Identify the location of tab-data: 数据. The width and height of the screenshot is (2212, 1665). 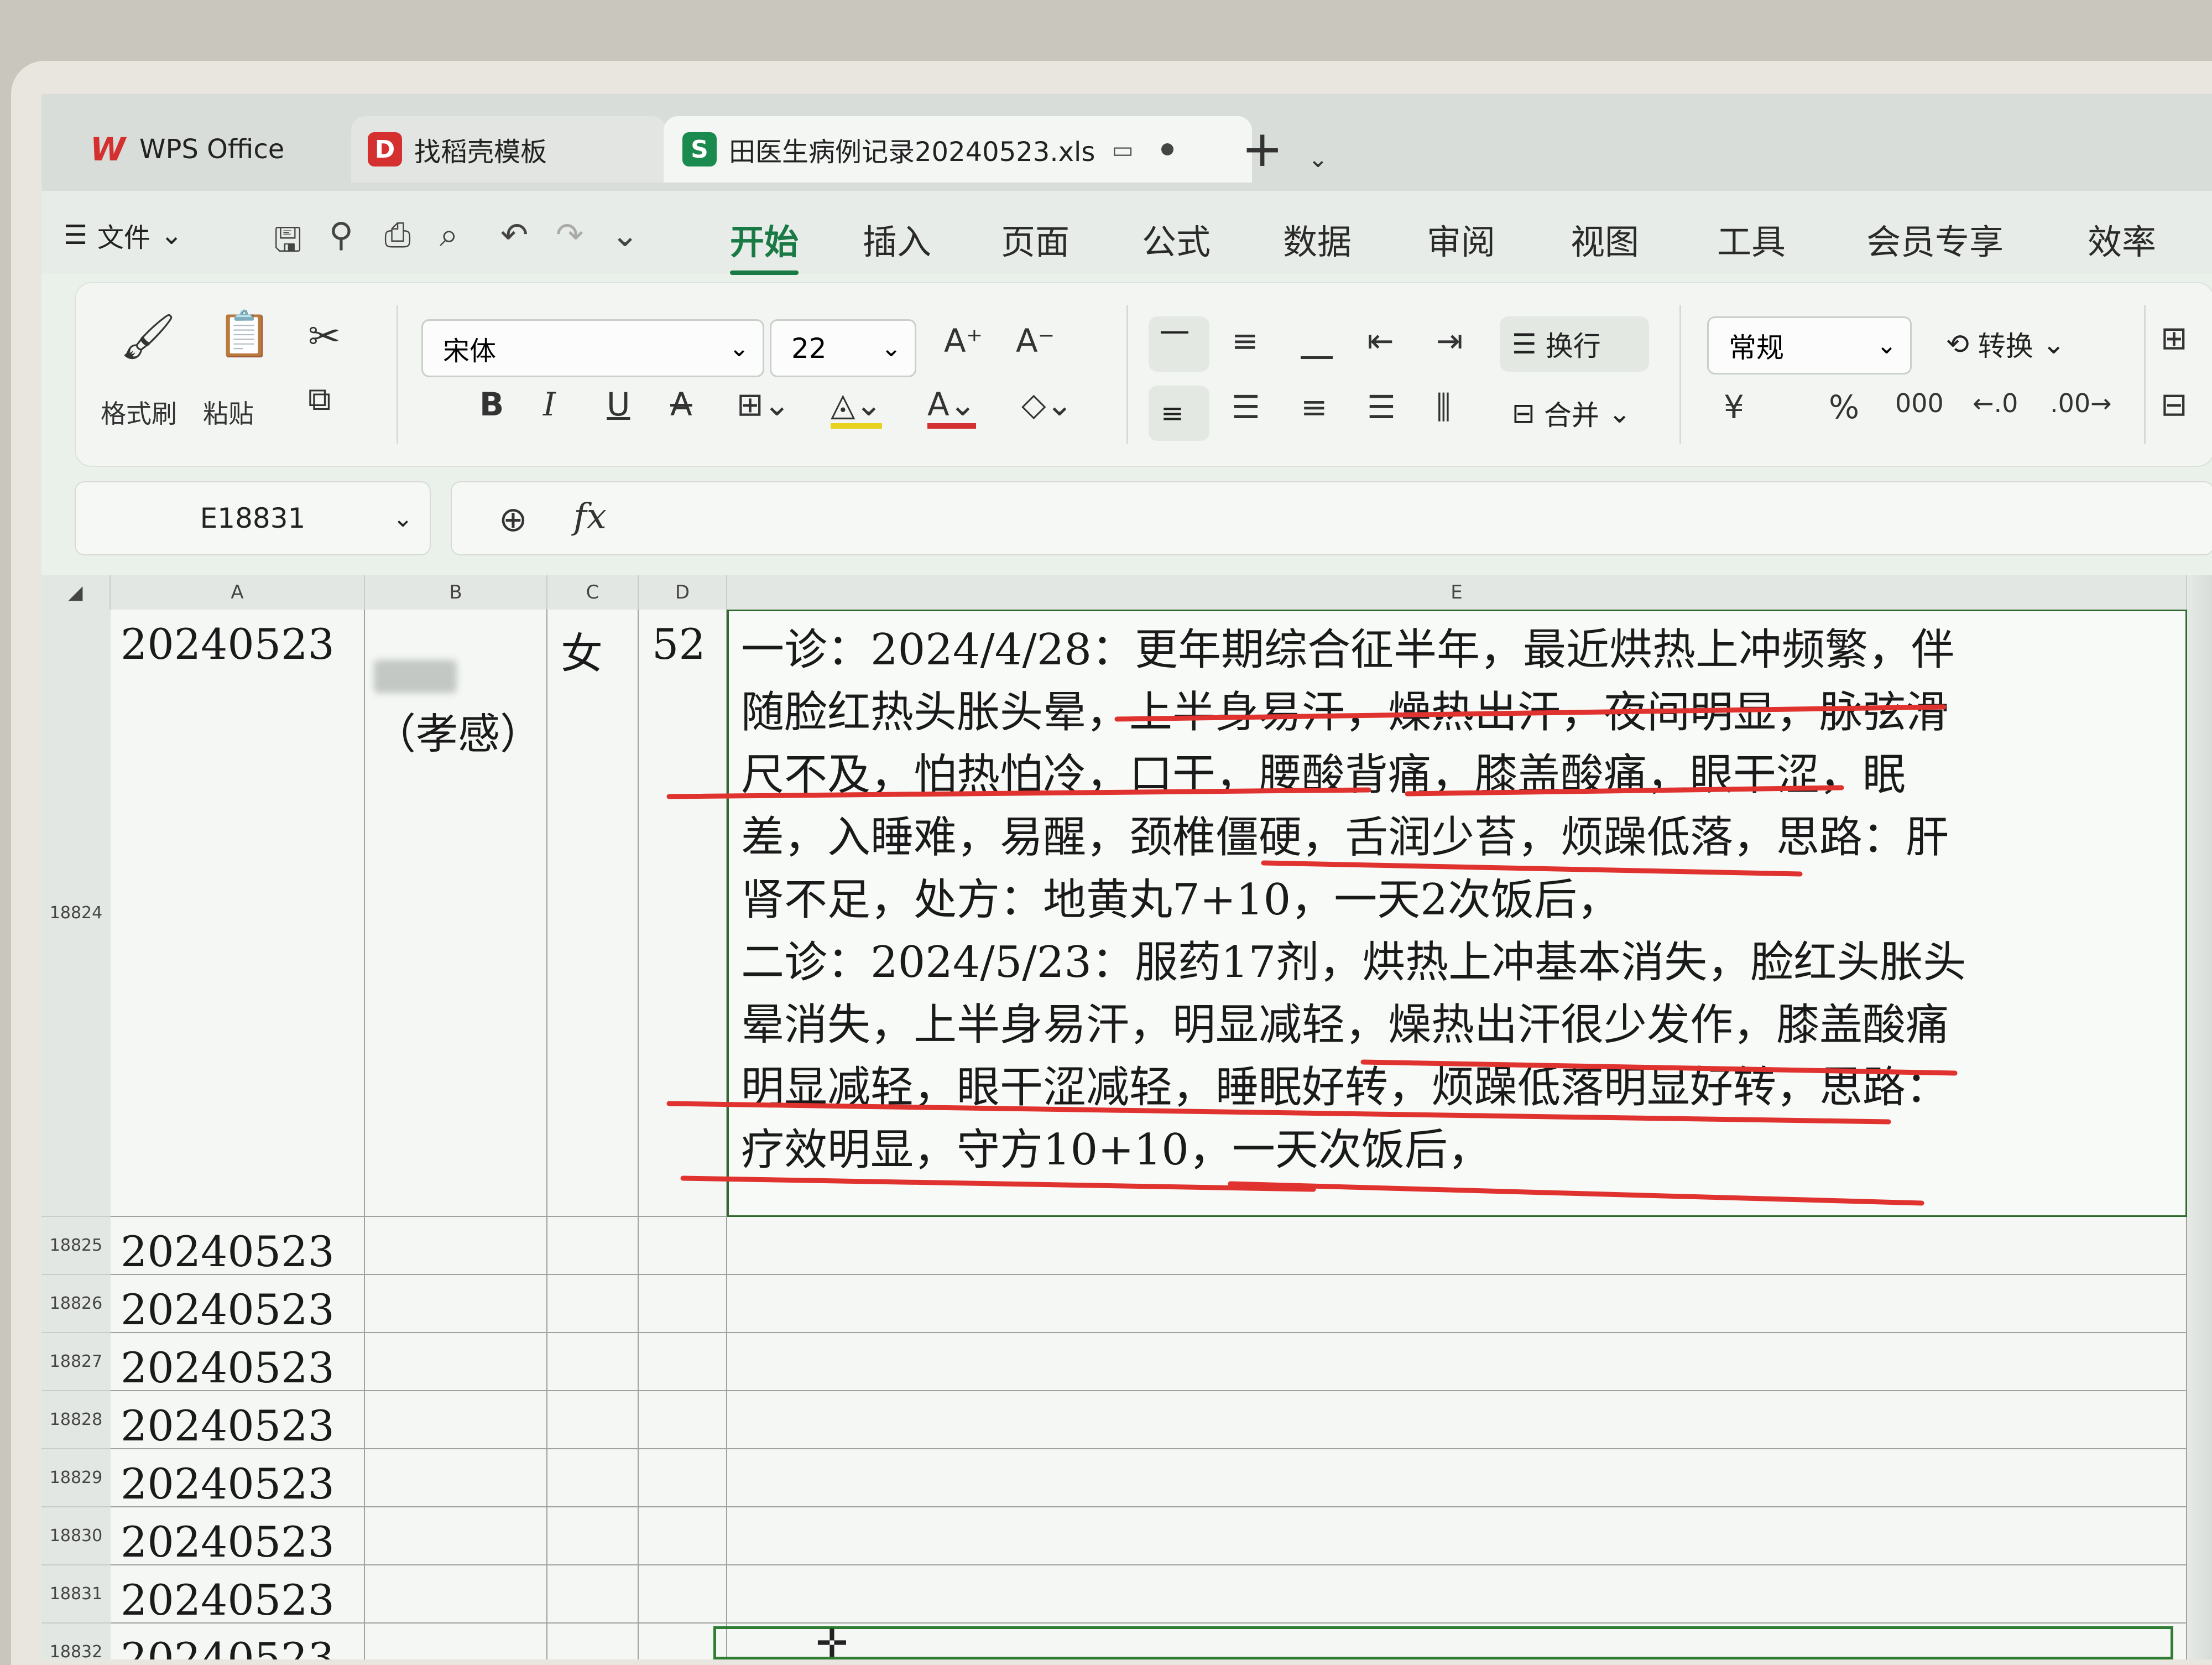
(1318, 239).